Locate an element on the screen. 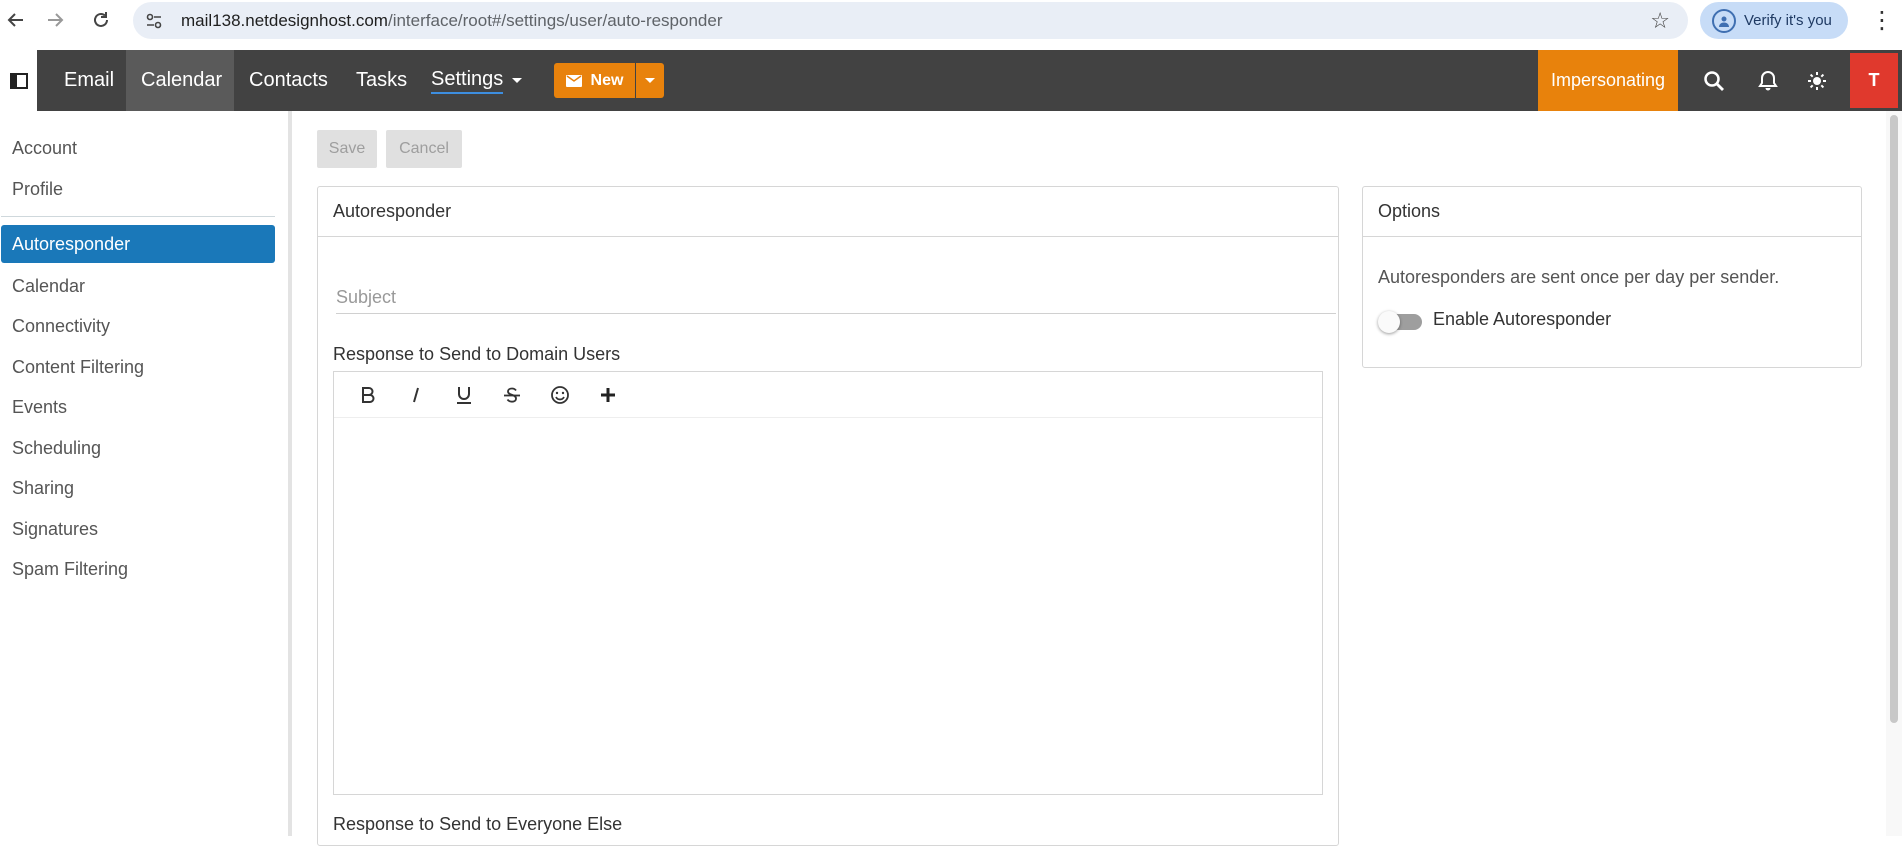  page-scrollbar is located at coordinates (1894, 473).